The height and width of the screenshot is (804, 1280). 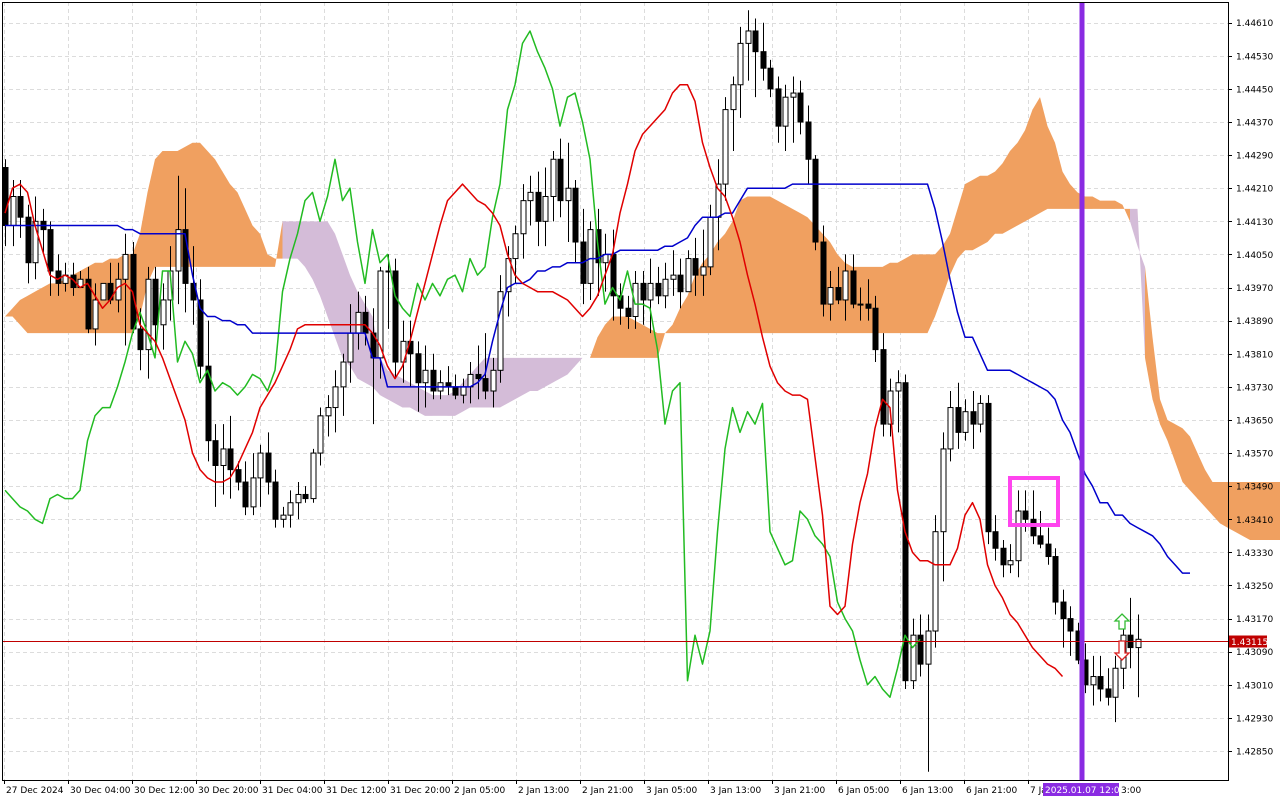 I want to click on y-tick-label: 1.43730, so click(x=1254, y=388).